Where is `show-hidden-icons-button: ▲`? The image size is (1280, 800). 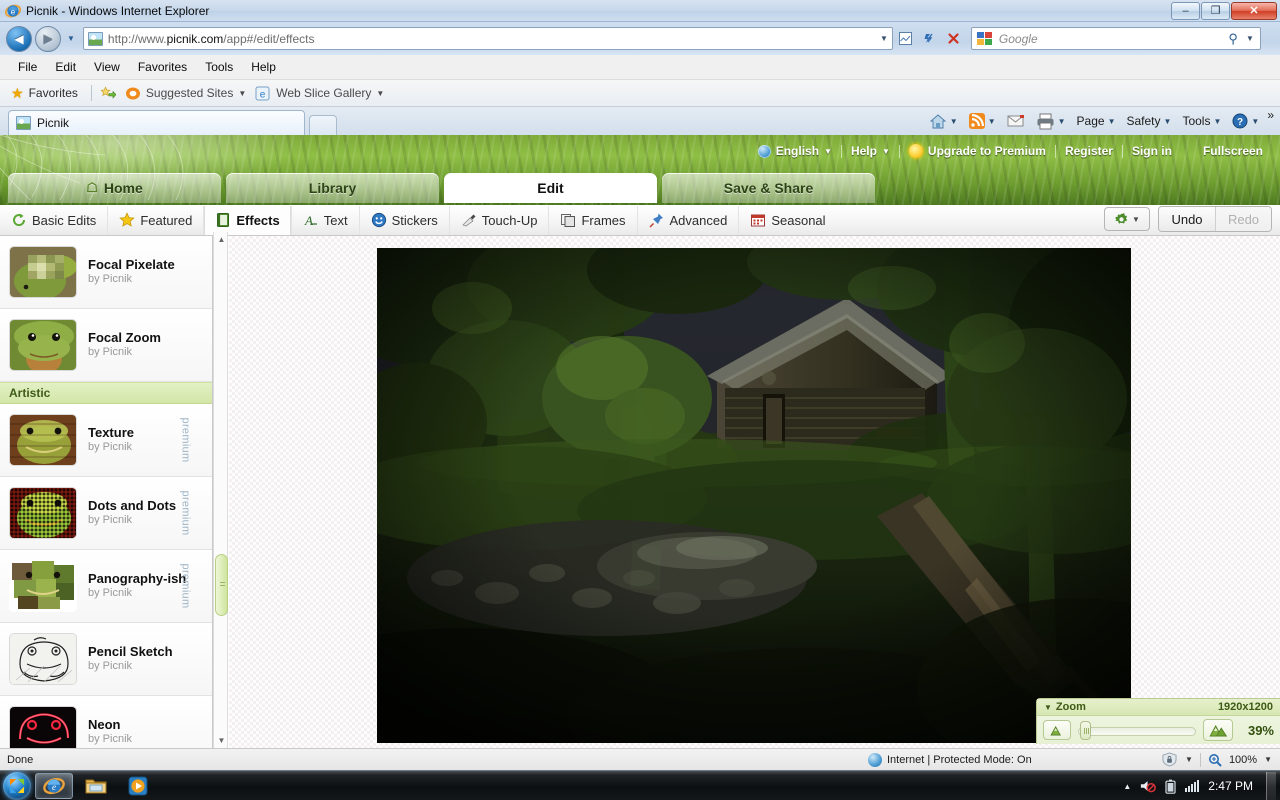 show-hidden-icons-button: ▲ is located at coordinates (1127, 786).